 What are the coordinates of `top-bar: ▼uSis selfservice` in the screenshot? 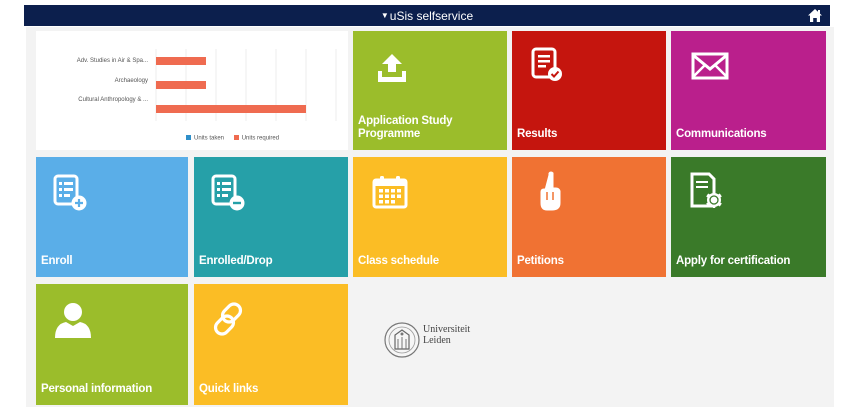 It's located at (427, 15).